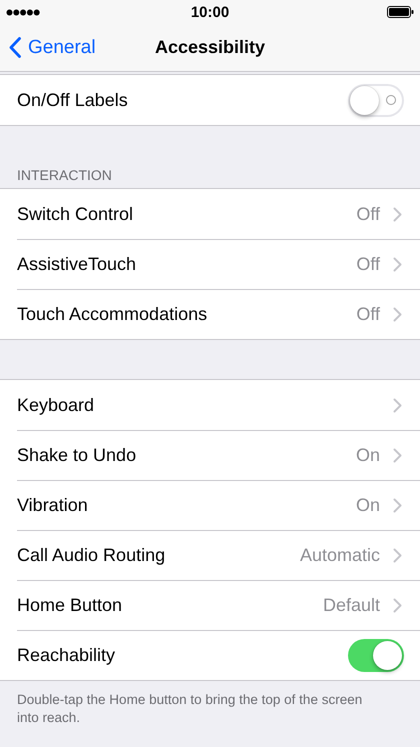 The width and height of the screenshot is (420, 747). Describe the element at coordinates (23, 12) in the screenshot. I see `signal-icon` at that location.